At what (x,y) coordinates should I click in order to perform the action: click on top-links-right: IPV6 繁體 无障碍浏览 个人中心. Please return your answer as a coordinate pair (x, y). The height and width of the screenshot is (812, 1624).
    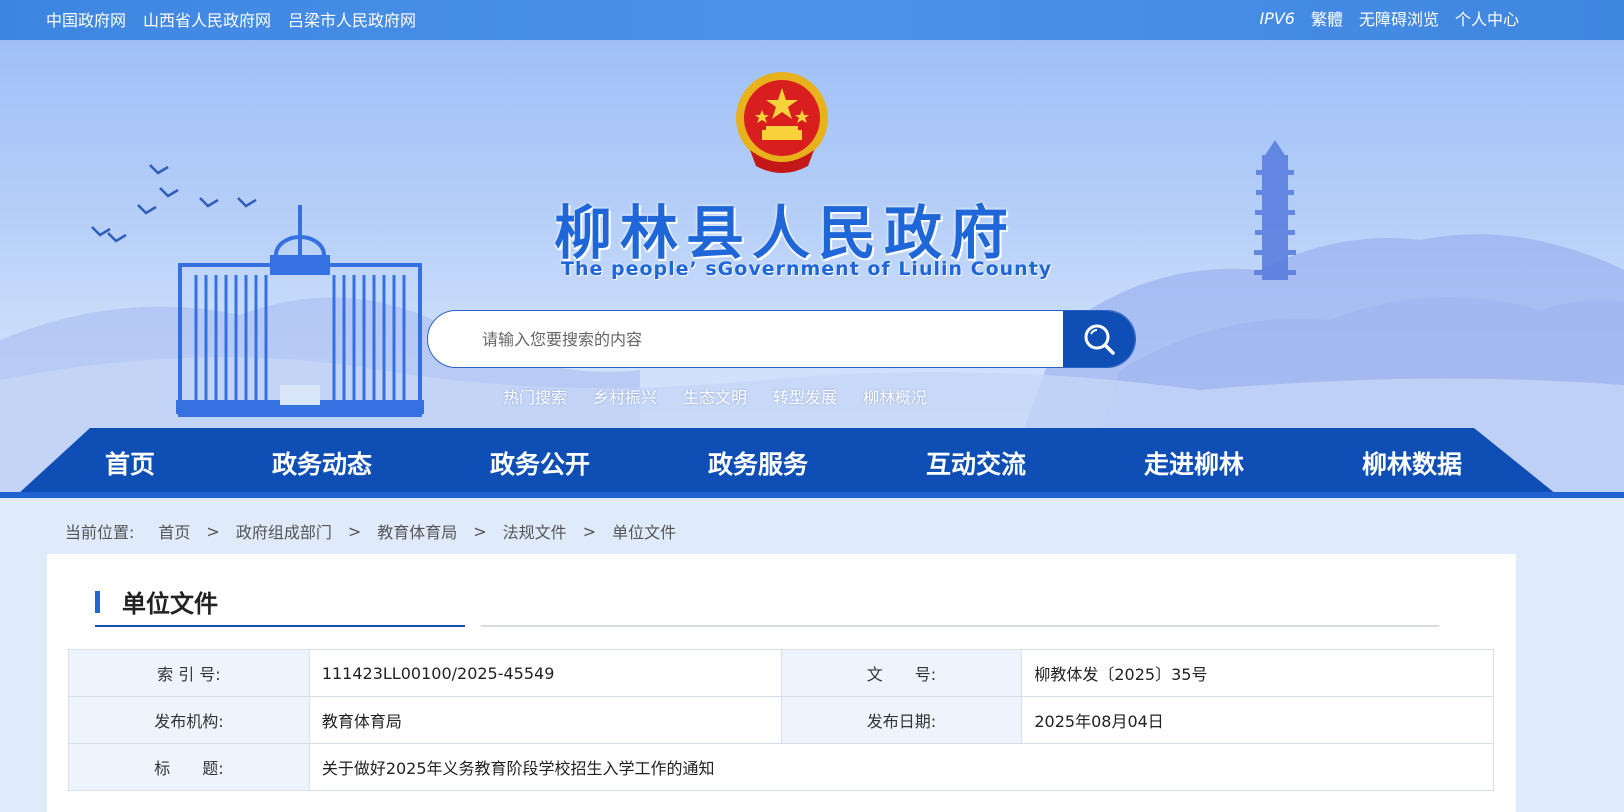
    Looking at the image, I should click on (1389, 18).